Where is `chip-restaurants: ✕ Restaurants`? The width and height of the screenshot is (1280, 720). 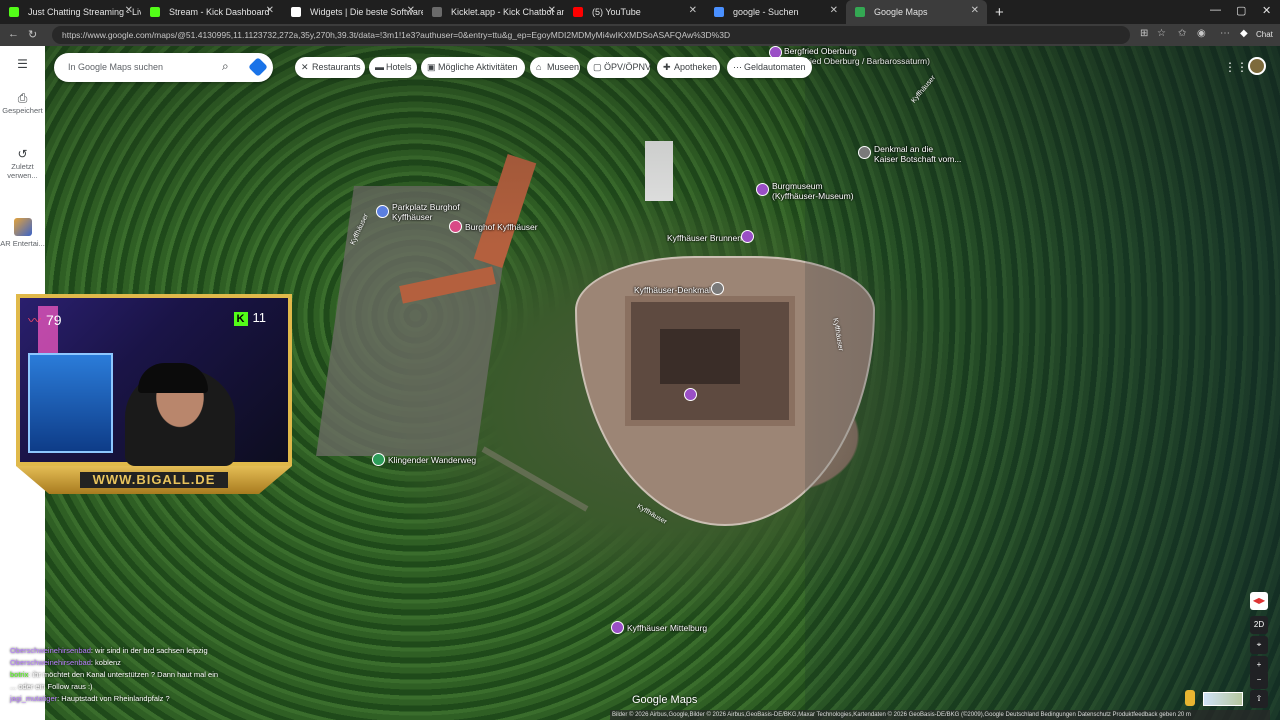
chip-restaurants: ✕ Restaurants is located at coordinates (330, 67).